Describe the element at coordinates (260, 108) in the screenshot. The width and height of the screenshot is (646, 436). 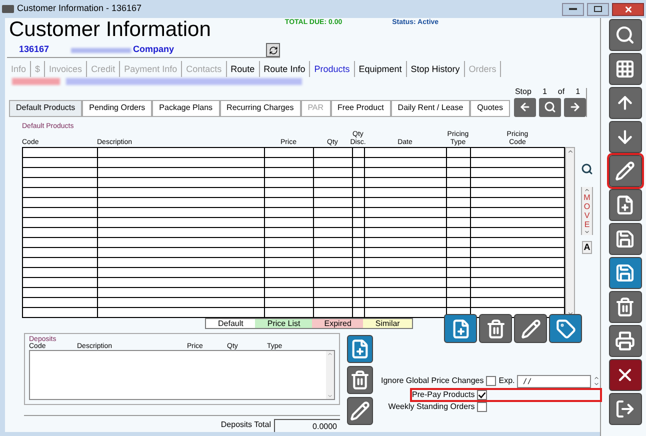
I see `tab: Recurring Charges` at that location.